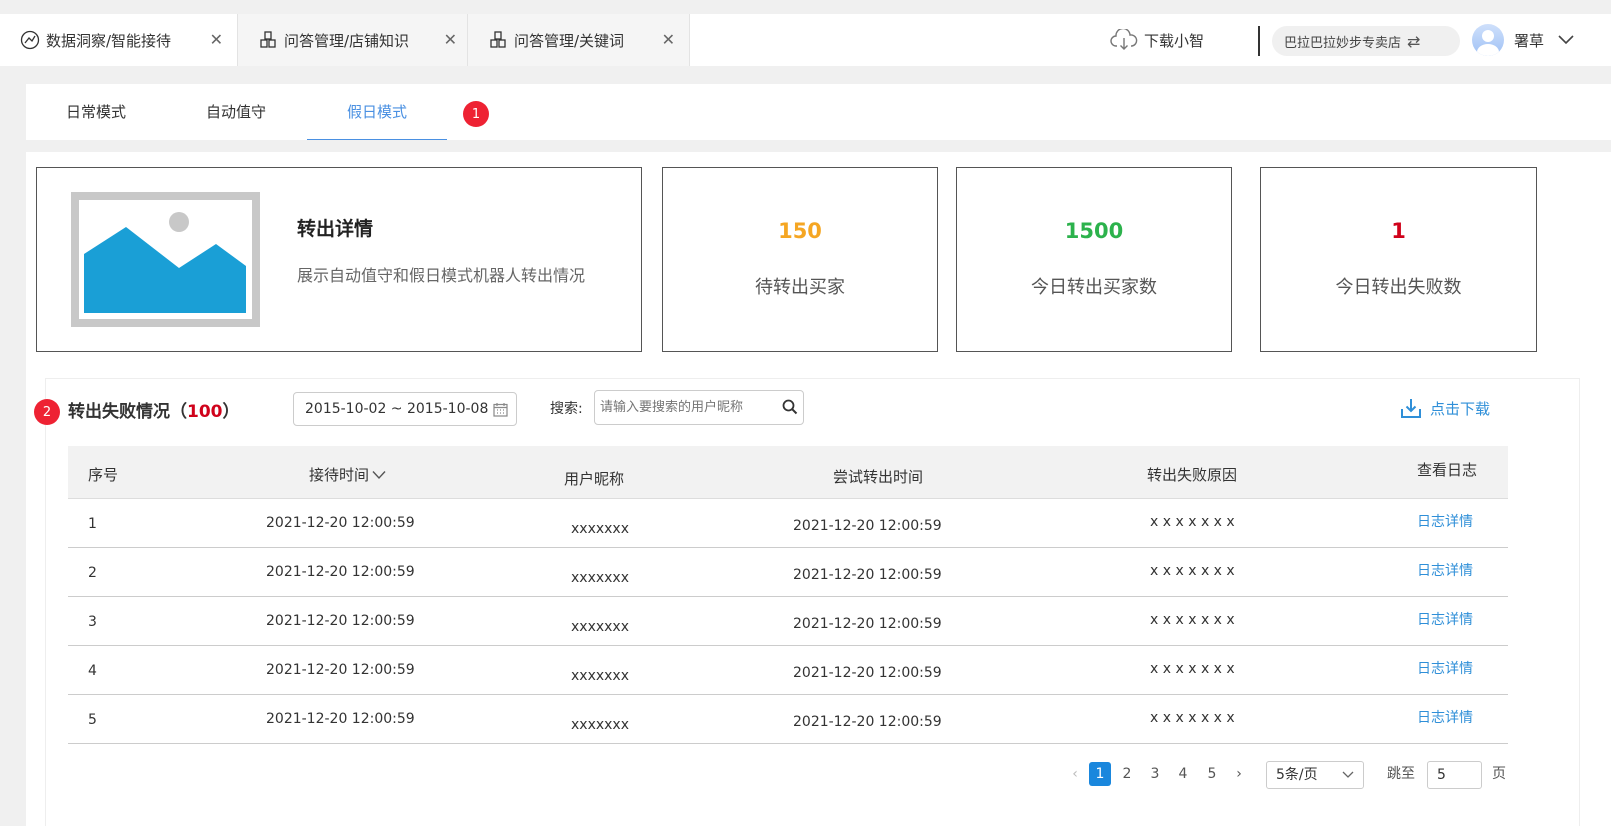 The image size is (1611, 826). What do you see at coordinates (500, 409) in the screenshot?
I see `calendar-icon` at bounding box center [500, 409].